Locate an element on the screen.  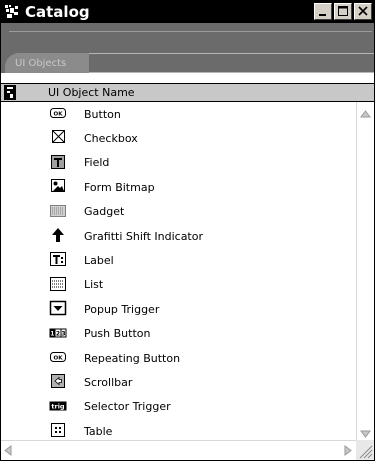
list-icon is located at coordinates (58, 283).